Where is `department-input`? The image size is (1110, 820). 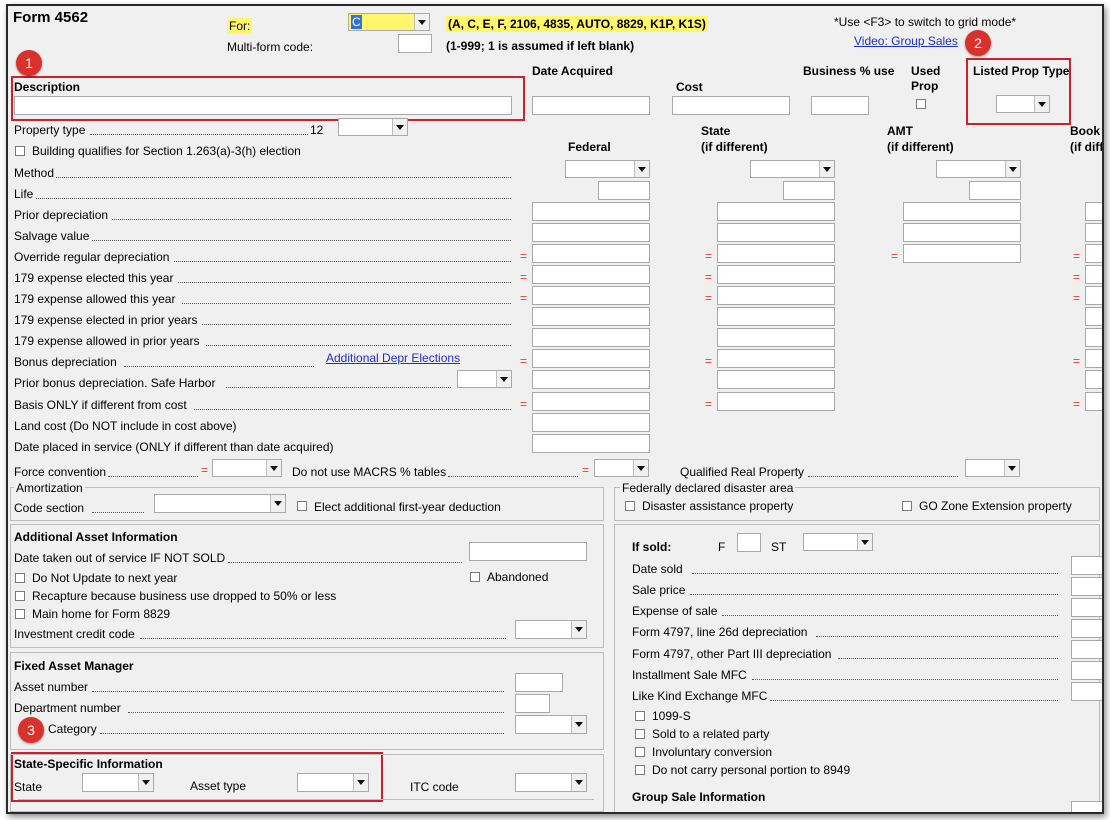 department-input is located at coordinates (532, 703).